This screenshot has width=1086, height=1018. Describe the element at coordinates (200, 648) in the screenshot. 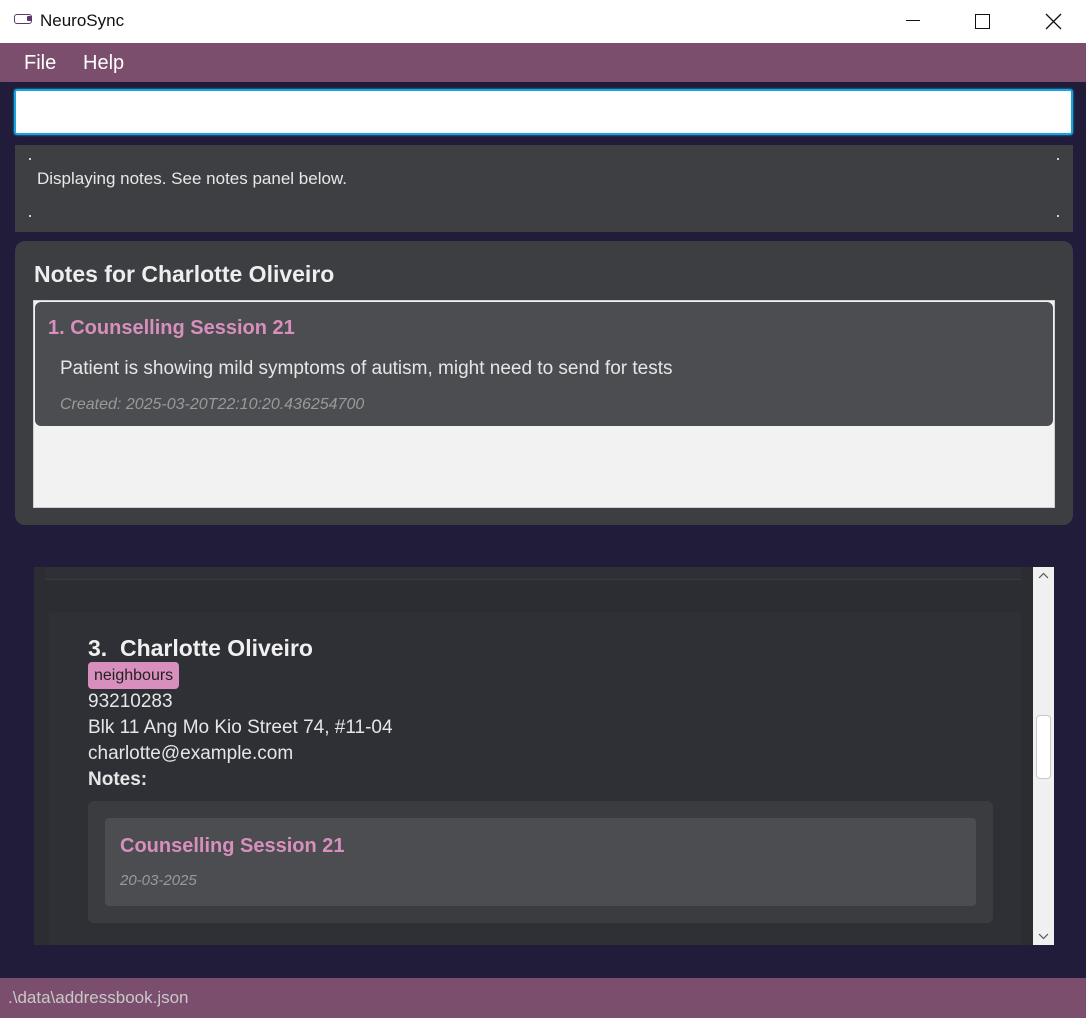

I see `person-name: 3. Charlotte Oliveiro` at that location.